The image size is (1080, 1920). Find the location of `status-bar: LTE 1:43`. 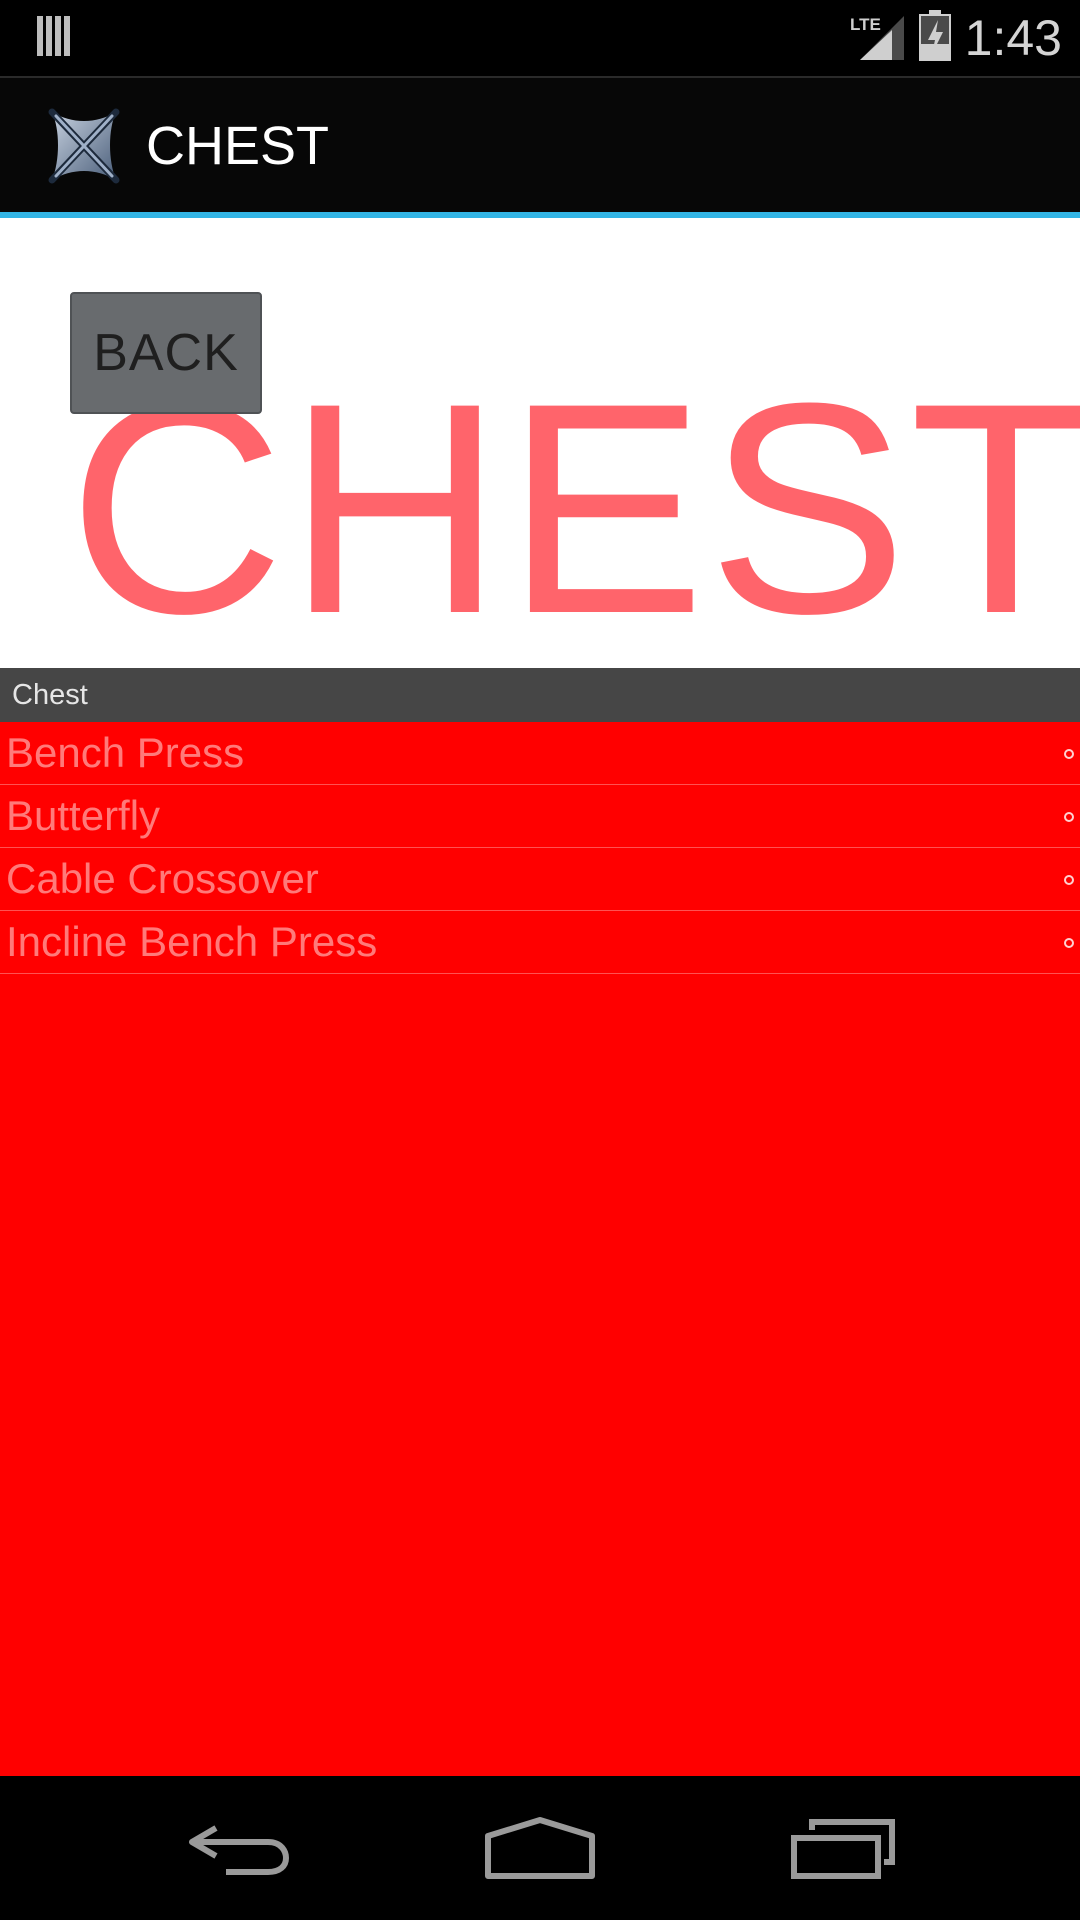

status-bar: LTE 1:43 is located at coordinates (540, 38).